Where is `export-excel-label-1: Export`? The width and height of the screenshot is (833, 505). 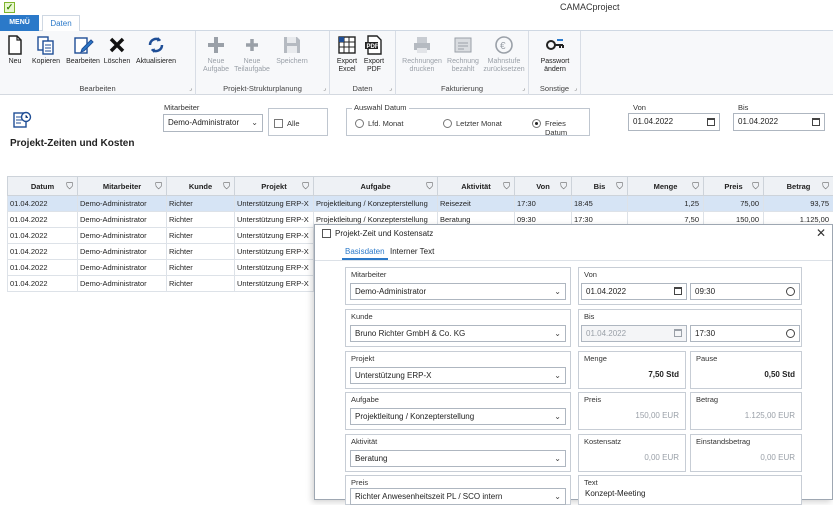
export-excel-label-1: Export is located at coordinates (347, 62).